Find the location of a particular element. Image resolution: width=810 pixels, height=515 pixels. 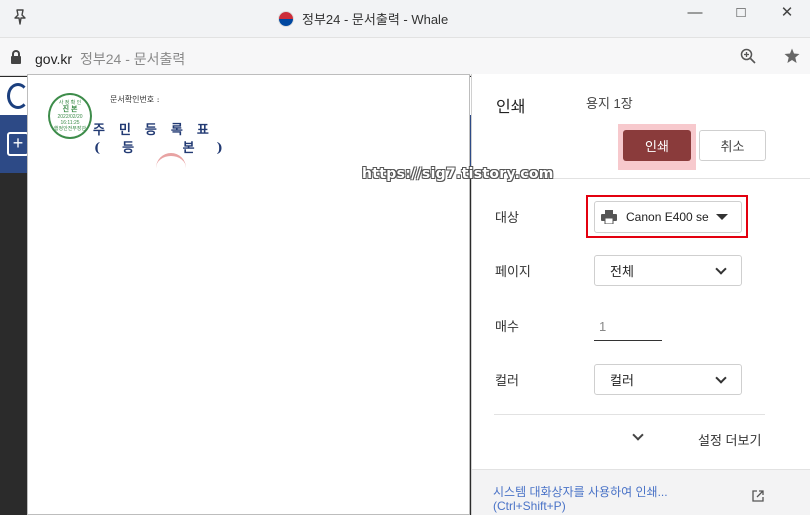

color-select: 컬러 is located at coordinates (668, 379).